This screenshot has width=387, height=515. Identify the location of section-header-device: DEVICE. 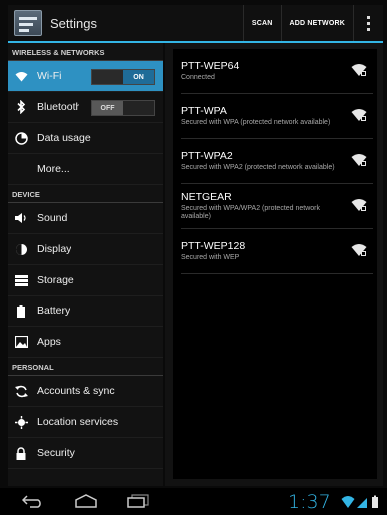
(85, 194).